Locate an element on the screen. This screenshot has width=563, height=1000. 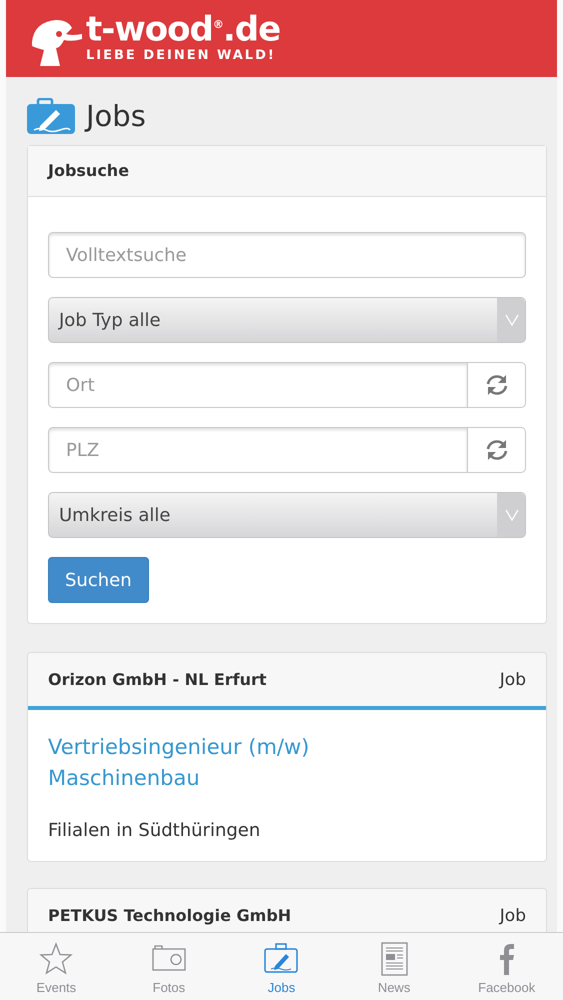
dropdown: Umkreis alle is located at coordinates (287, 515).